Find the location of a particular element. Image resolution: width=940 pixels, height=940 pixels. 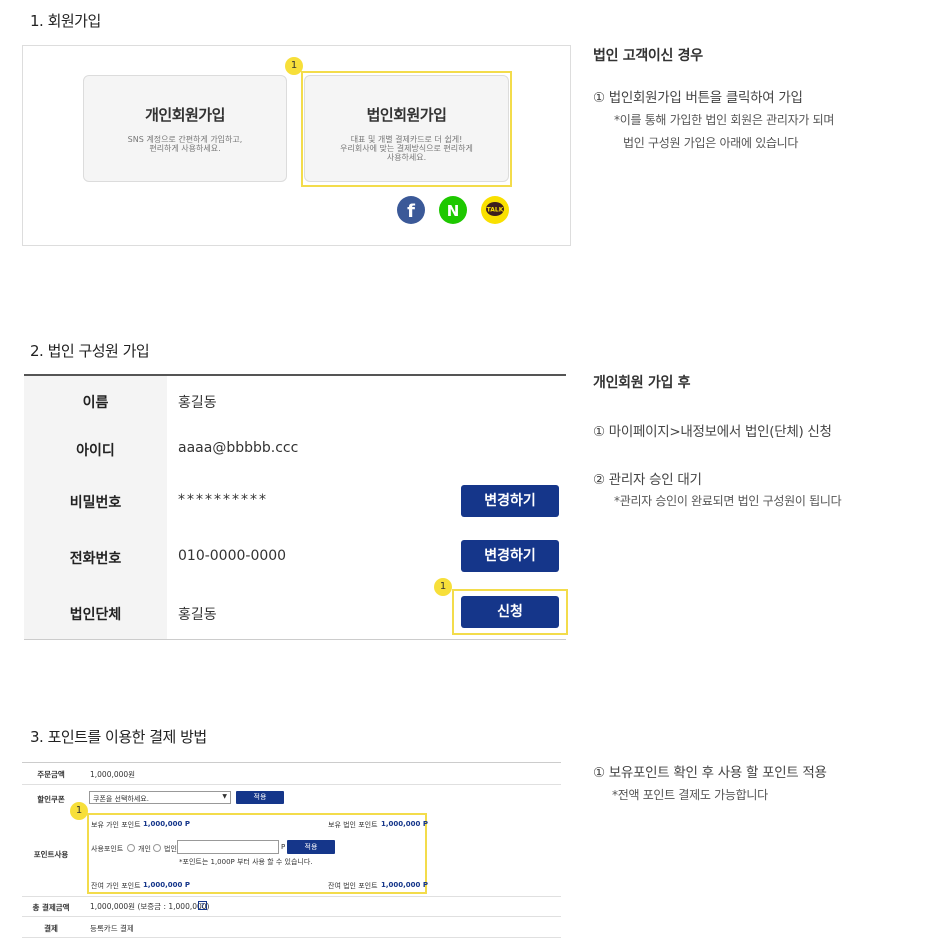

point-note-line: ① 보유포인트 확인 후 사용 할 포인트 적용 is located at coordinates (710, 773).